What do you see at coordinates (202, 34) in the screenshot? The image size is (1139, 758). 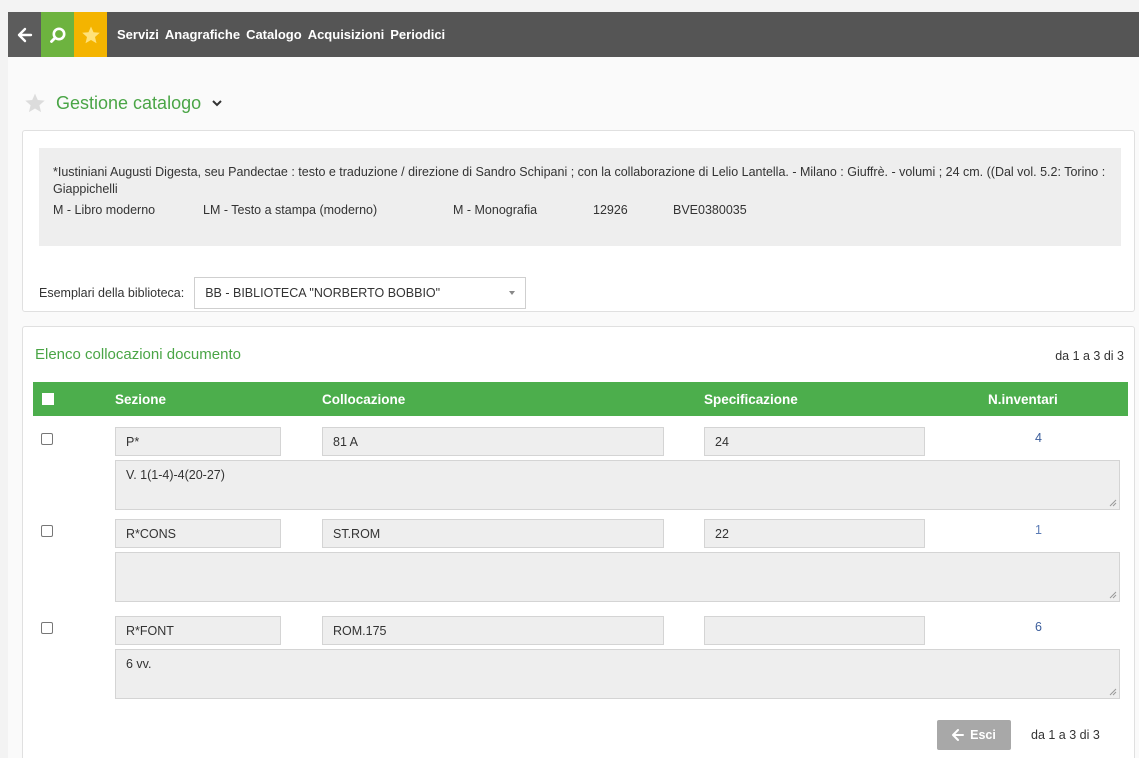 I see `menu-anagrafiche: Anagrafiche` at bounding box center [202, 34].